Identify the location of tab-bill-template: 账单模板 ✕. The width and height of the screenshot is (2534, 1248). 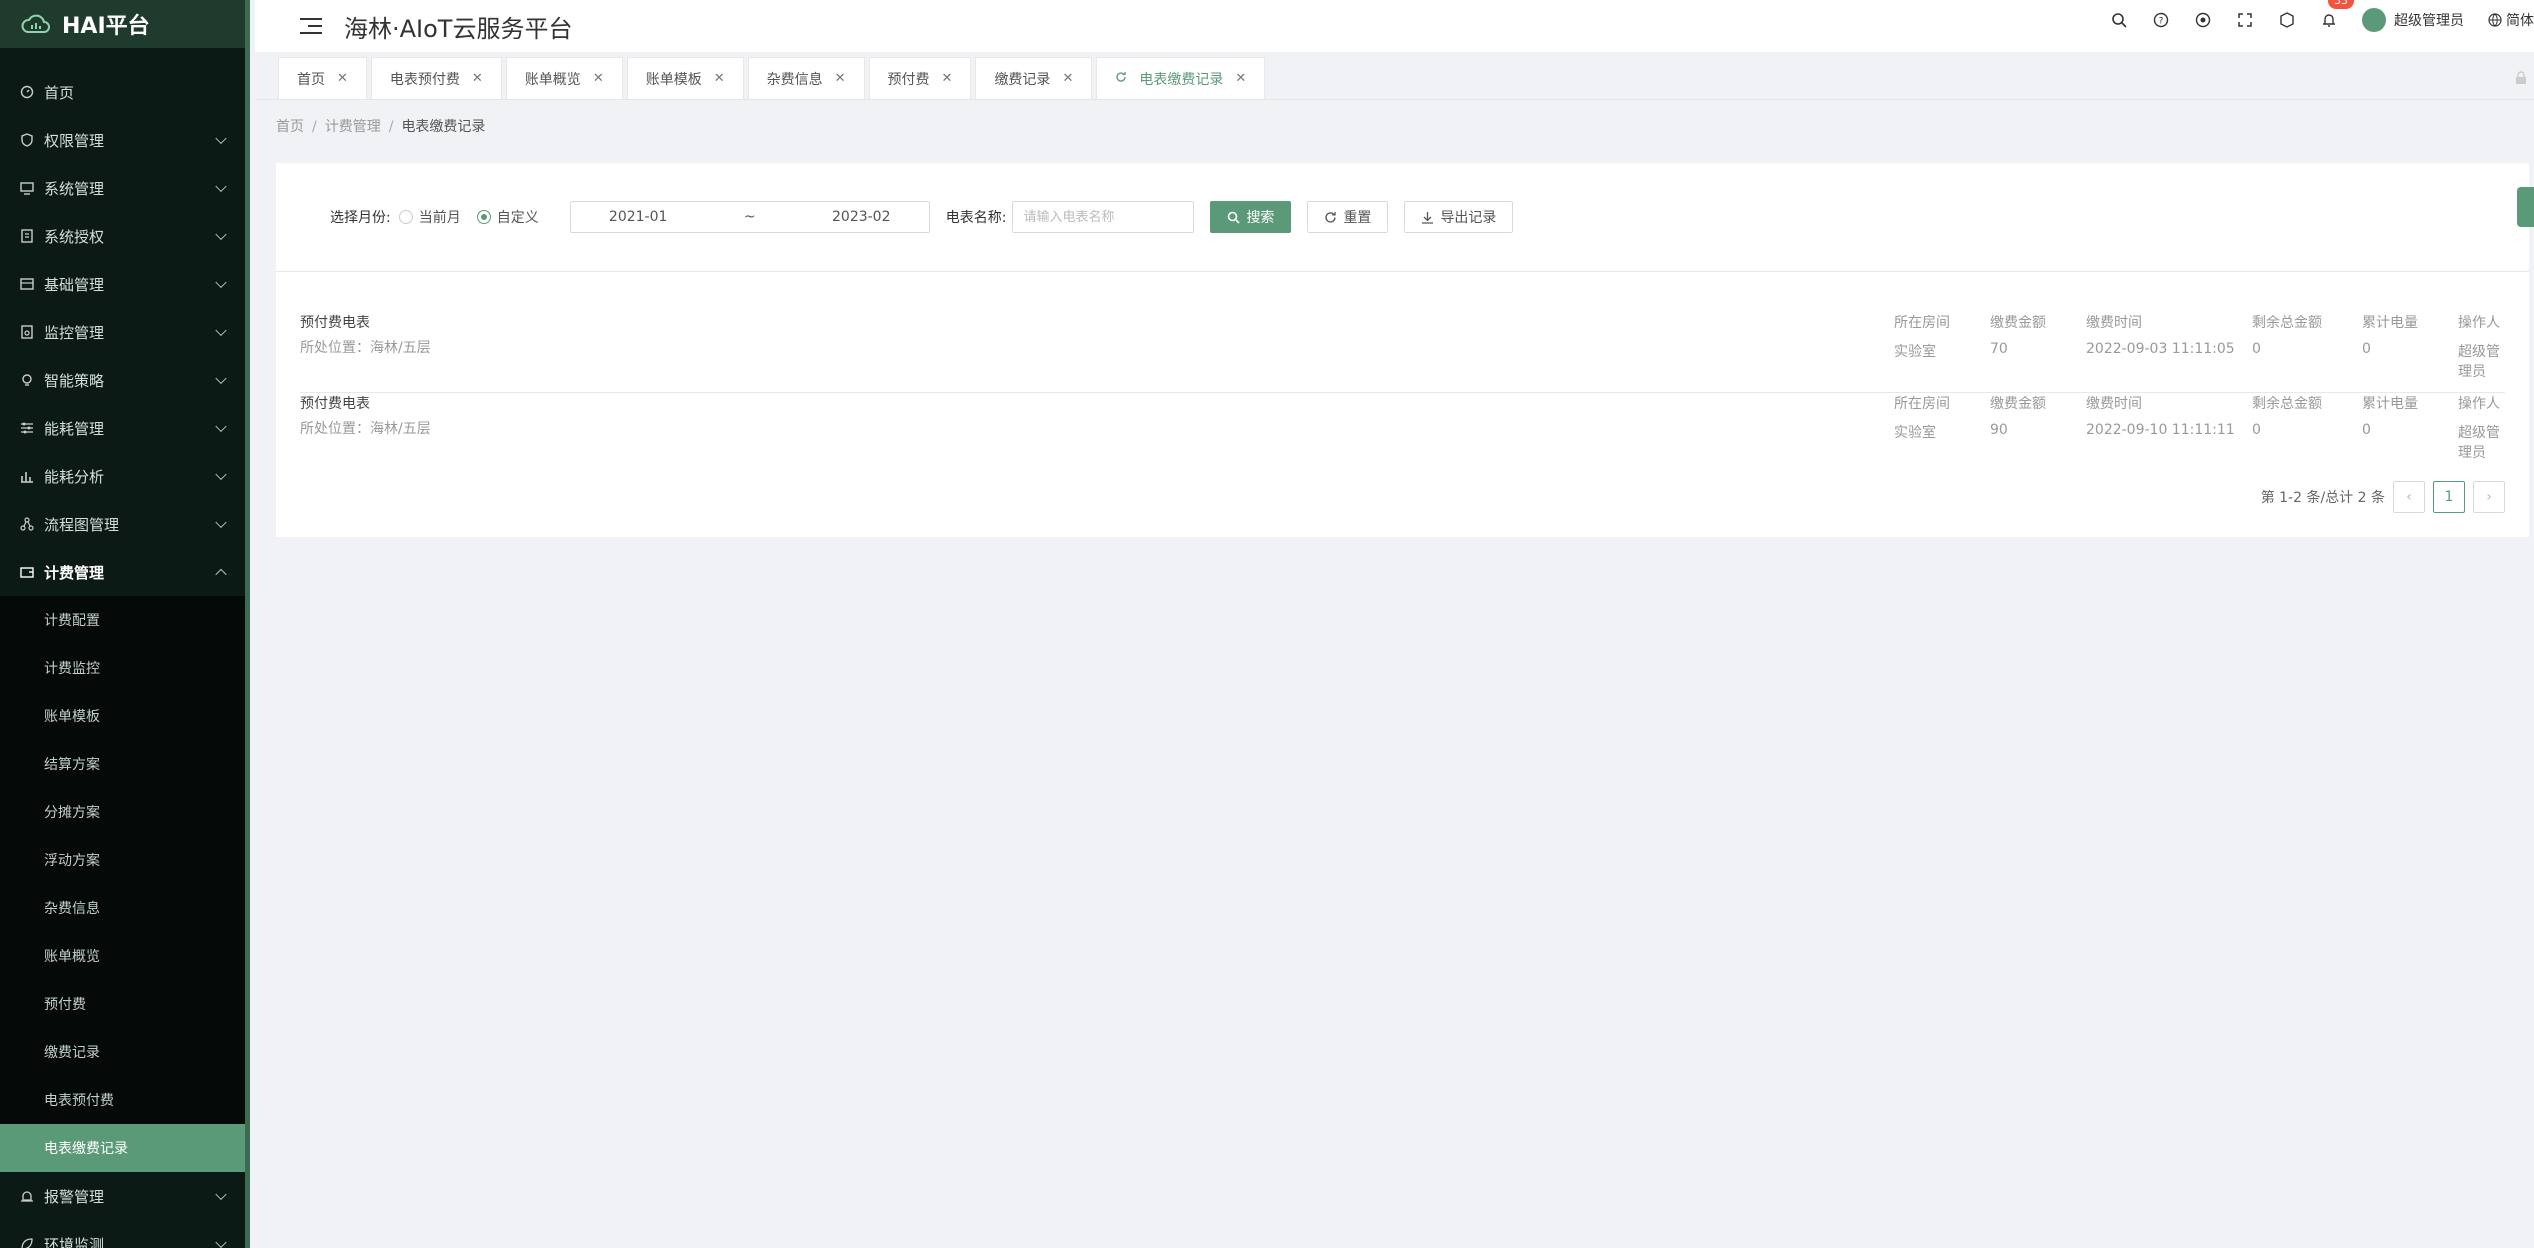
(685, 78).